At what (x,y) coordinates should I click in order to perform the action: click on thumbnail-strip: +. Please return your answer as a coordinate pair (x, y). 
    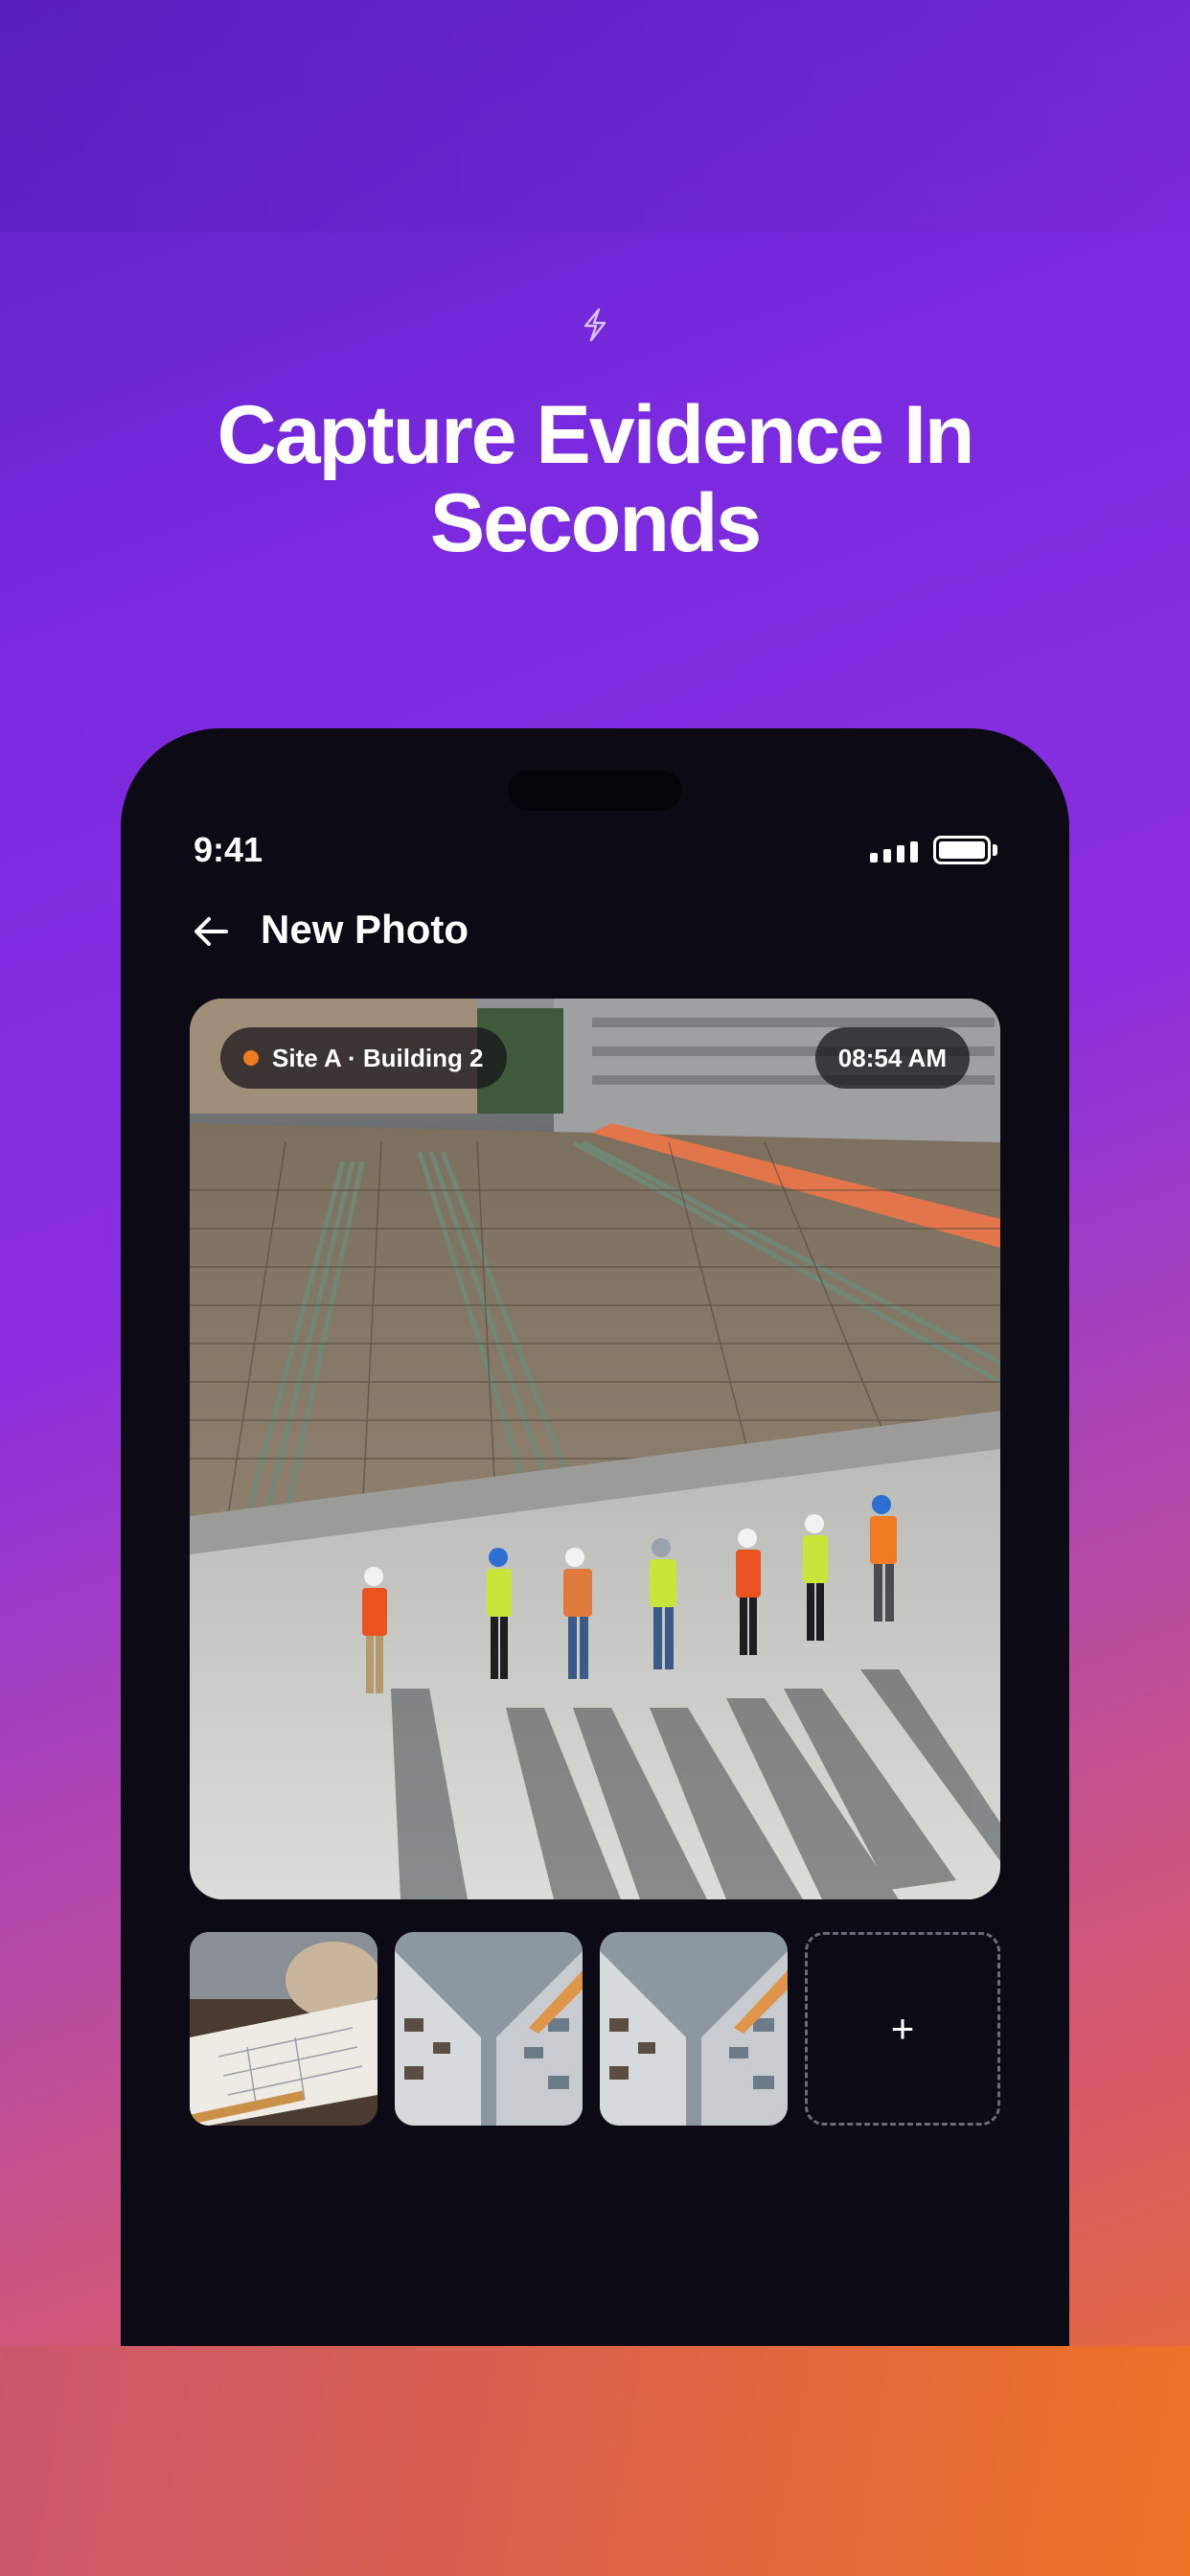
    Looking at the image, I should click on (595, 2029).